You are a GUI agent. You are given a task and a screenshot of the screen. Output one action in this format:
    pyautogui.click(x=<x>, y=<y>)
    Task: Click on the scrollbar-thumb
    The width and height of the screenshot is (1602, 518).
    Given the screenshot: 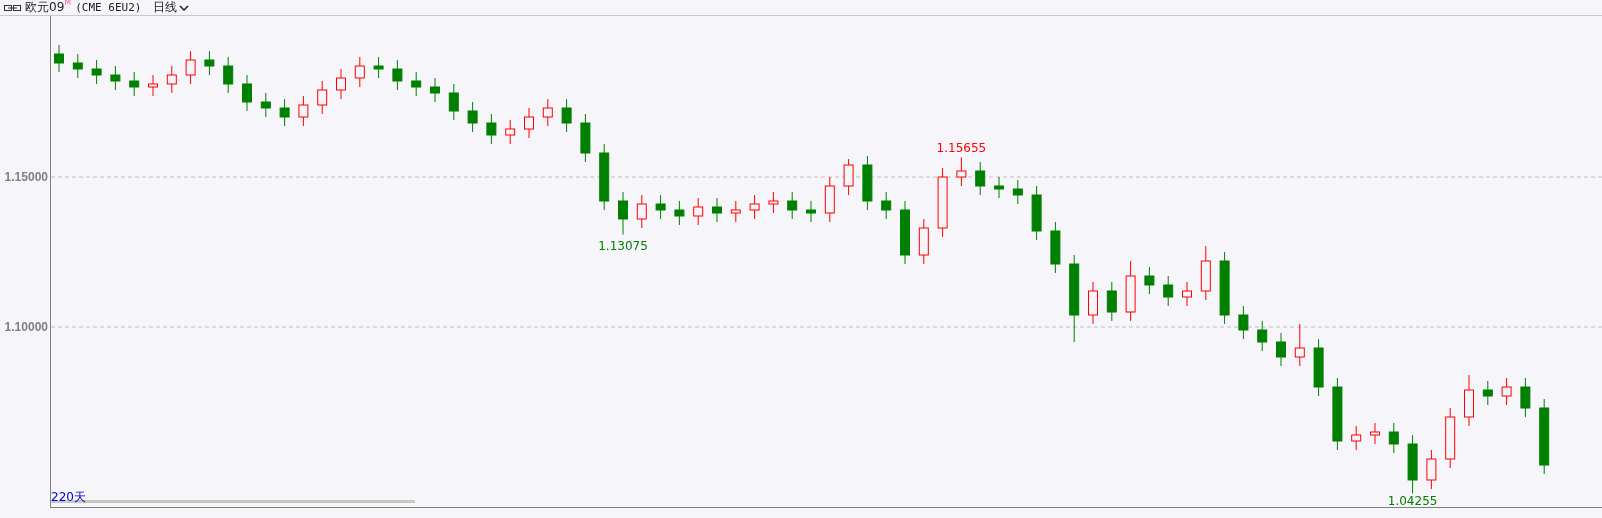 What is the action you would take?
    pyautogui.click(x=233, y=501)
    